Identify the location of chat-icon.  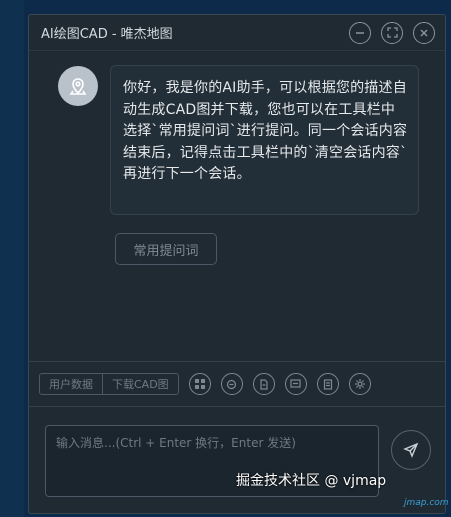
(231, 384).